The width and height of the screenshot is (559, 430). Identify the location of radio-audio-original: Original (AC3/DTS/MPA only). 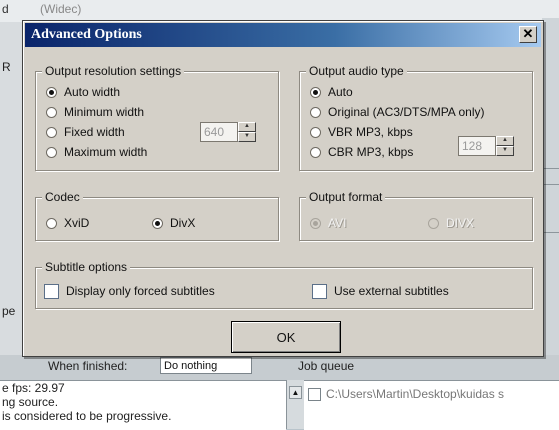
(397, 112).